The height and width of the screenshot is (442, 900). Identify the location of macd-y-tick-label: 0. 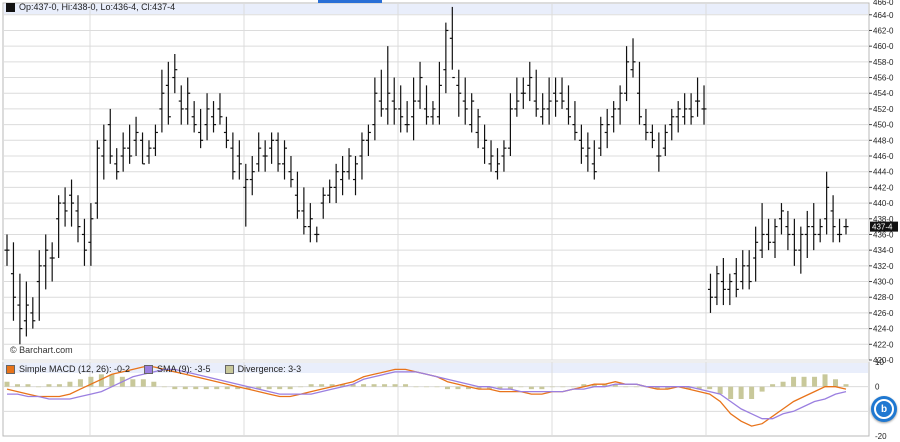
(877, 387).